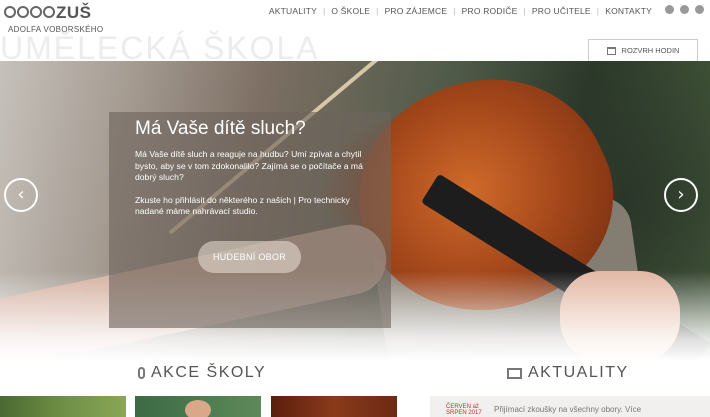 The height and width of the screenshot is (417, 710). Describe the element at coordinates (416, 11) in the screenshot. I see `nav-pro-zajemce: PRO ZÁJEMCE` at that location.